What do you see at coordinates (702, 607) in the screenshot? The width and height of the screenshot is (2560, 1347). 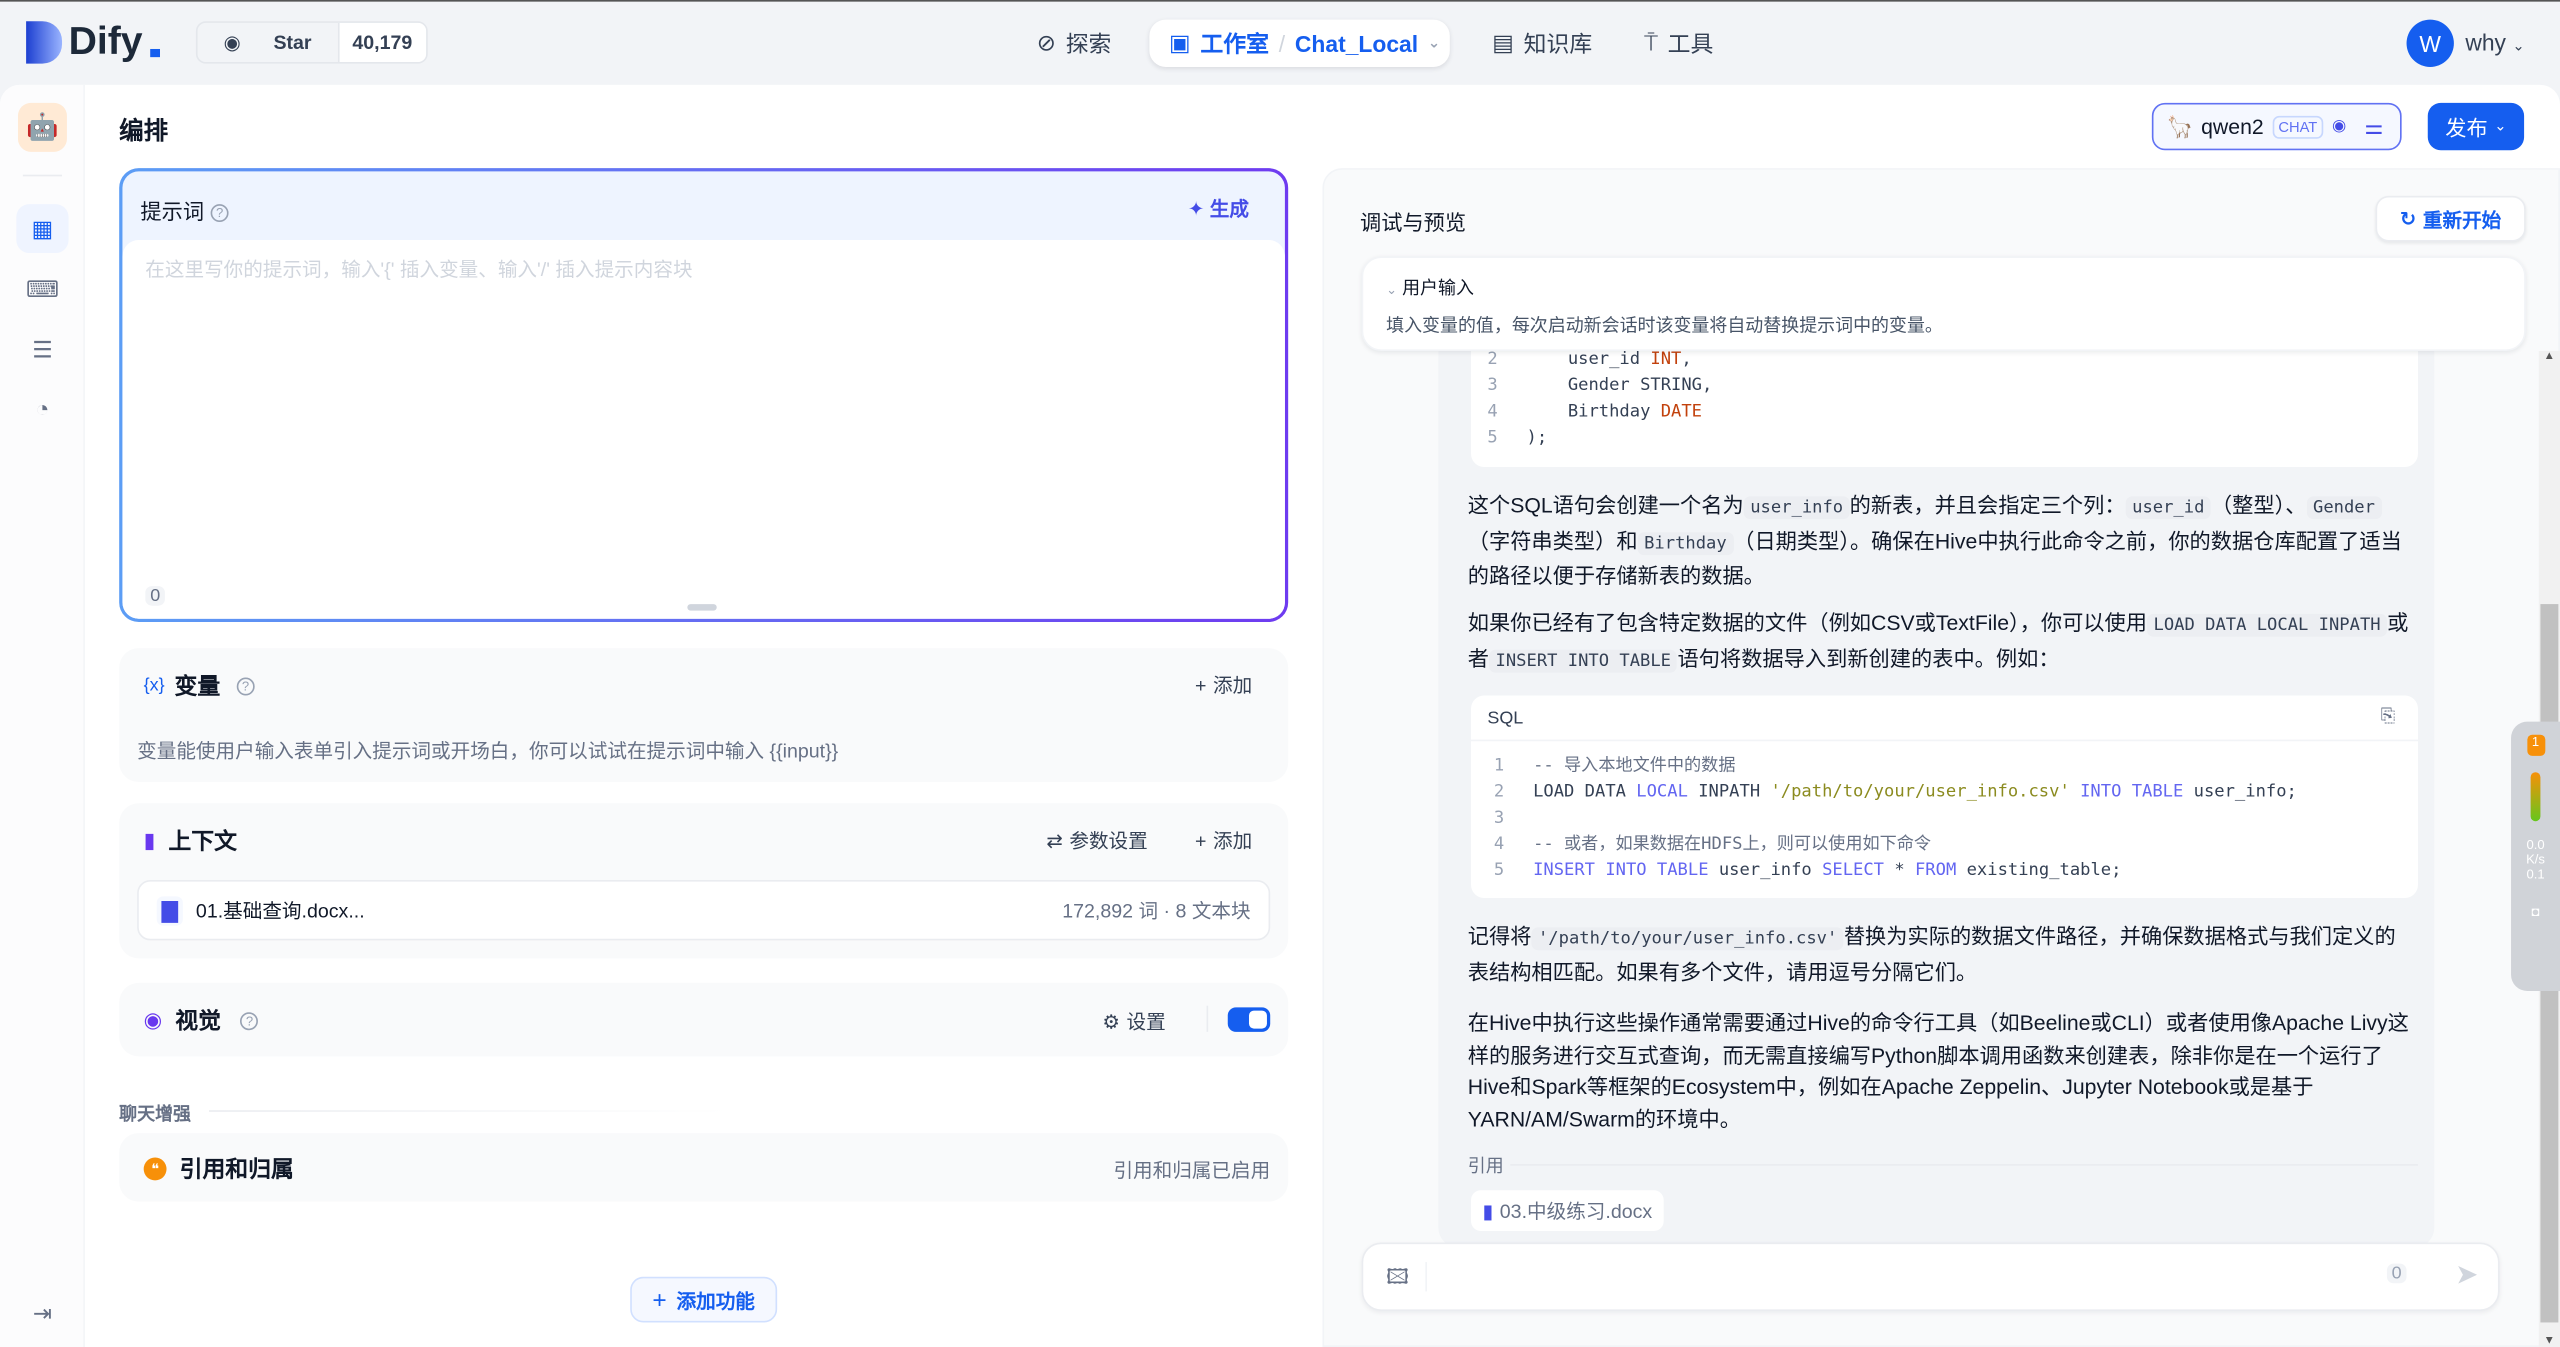 I see `resize-handle` at bounding box center [702, 607].